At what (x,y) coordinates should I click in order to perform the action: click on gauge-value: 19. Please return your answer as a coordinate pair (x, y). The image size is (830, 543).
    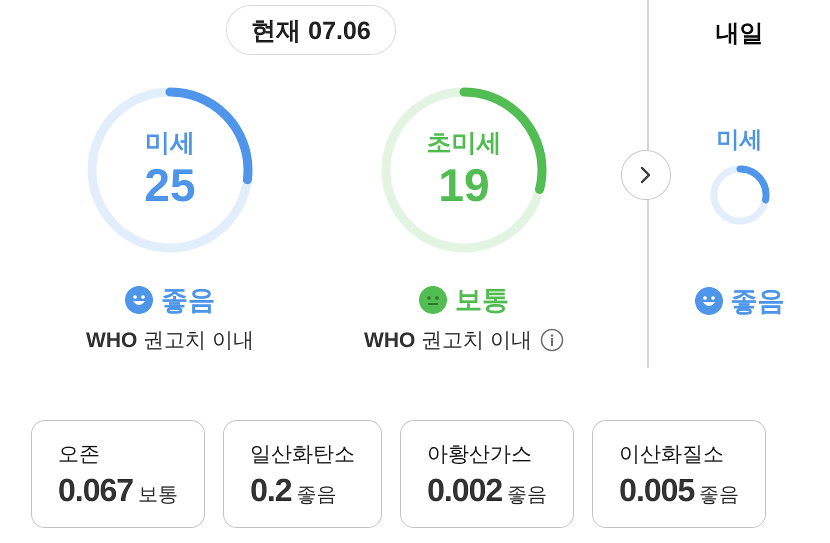
    Looking at the image, I should click on (464, 185).